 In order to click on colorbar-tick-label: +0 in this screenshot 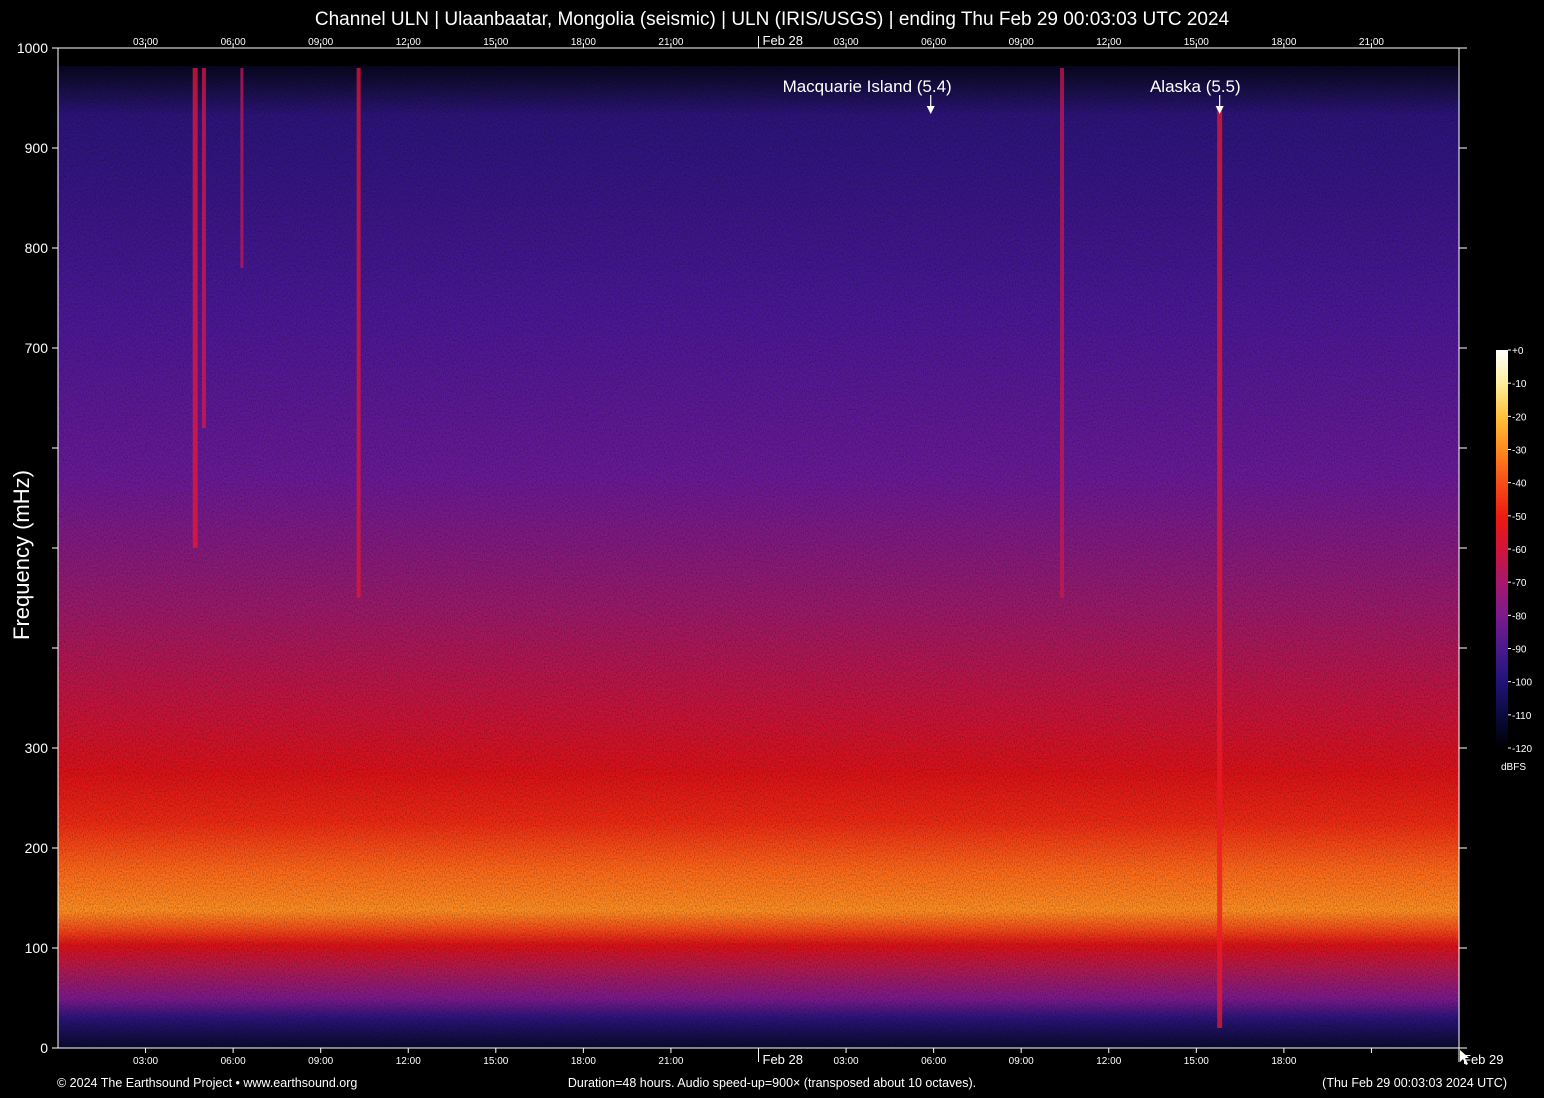, I will do `click(1518, 351)`.